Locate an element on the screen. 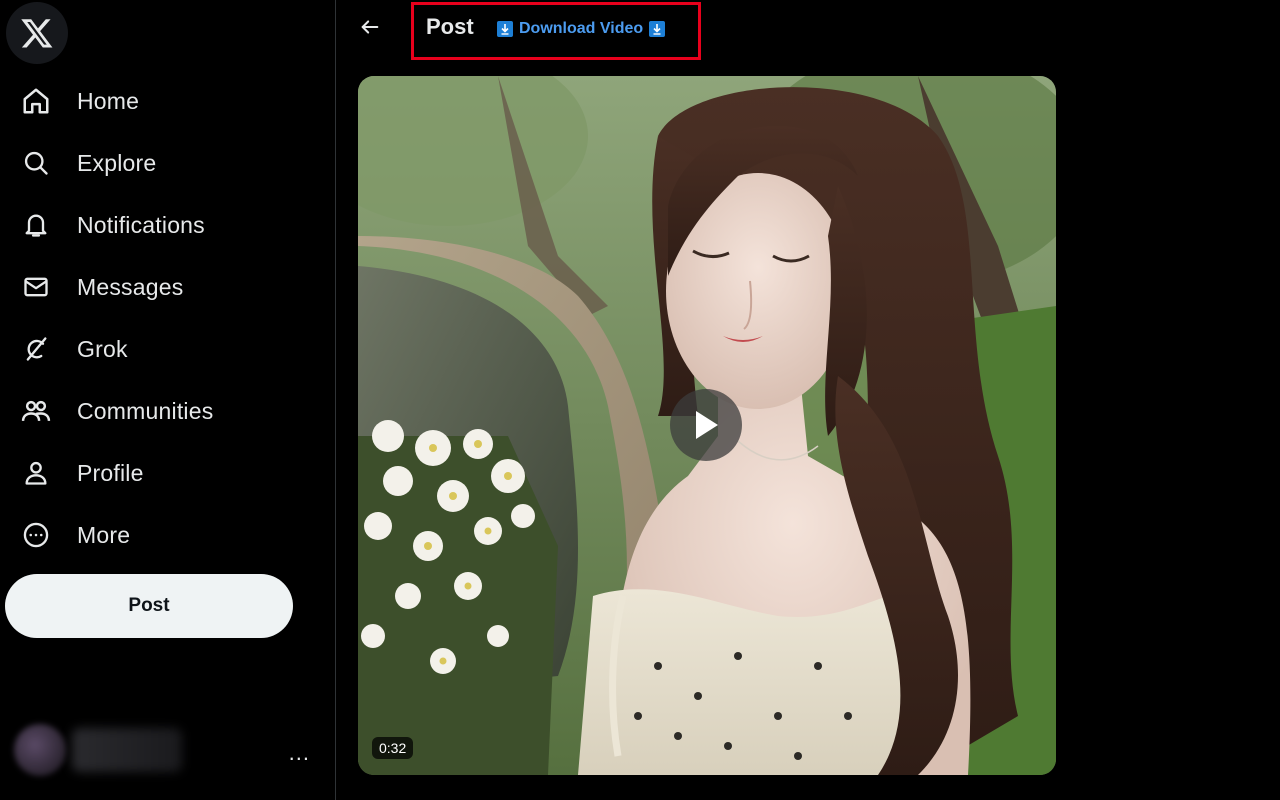 This screenshot has height=800, width=1280. play-icon is located at coordinates (707, 425).